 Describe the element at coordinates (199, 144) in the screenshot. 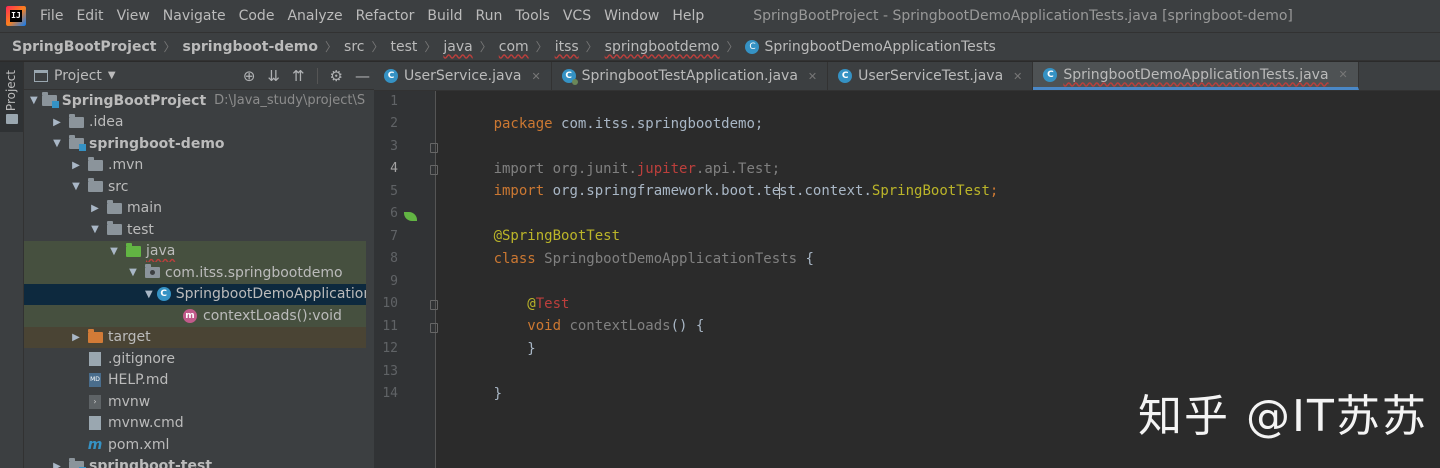

I see `tree-item-springboot-demo: ▼ springboot-demo` at that location.